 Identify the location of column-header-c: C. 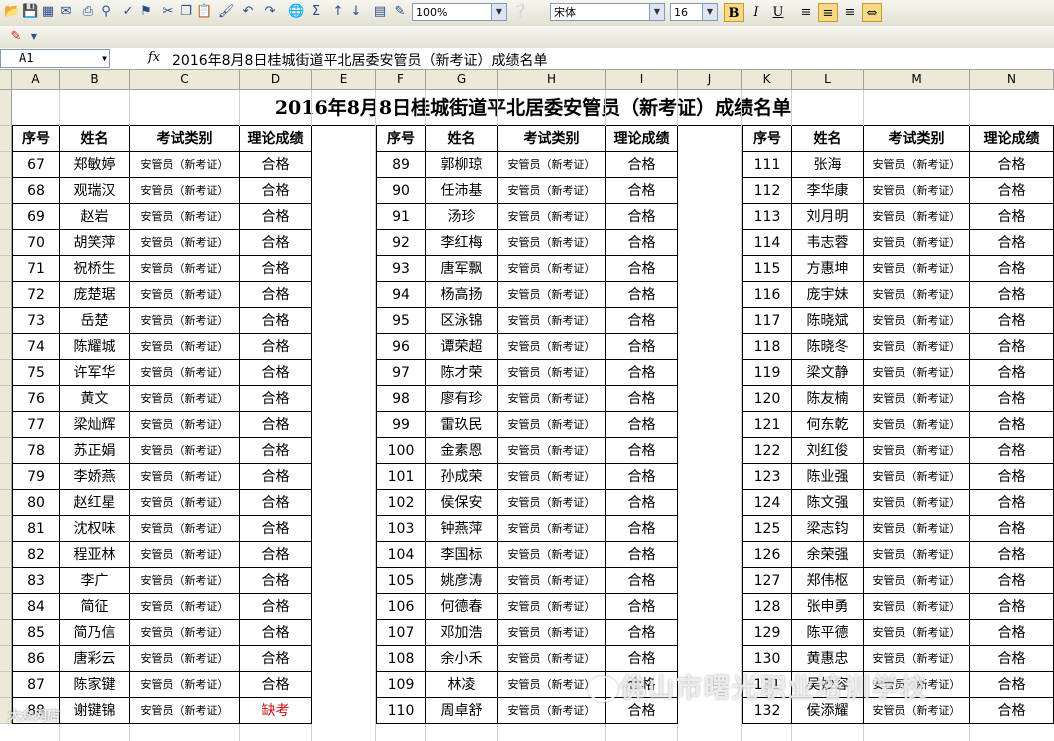
(185, 80).